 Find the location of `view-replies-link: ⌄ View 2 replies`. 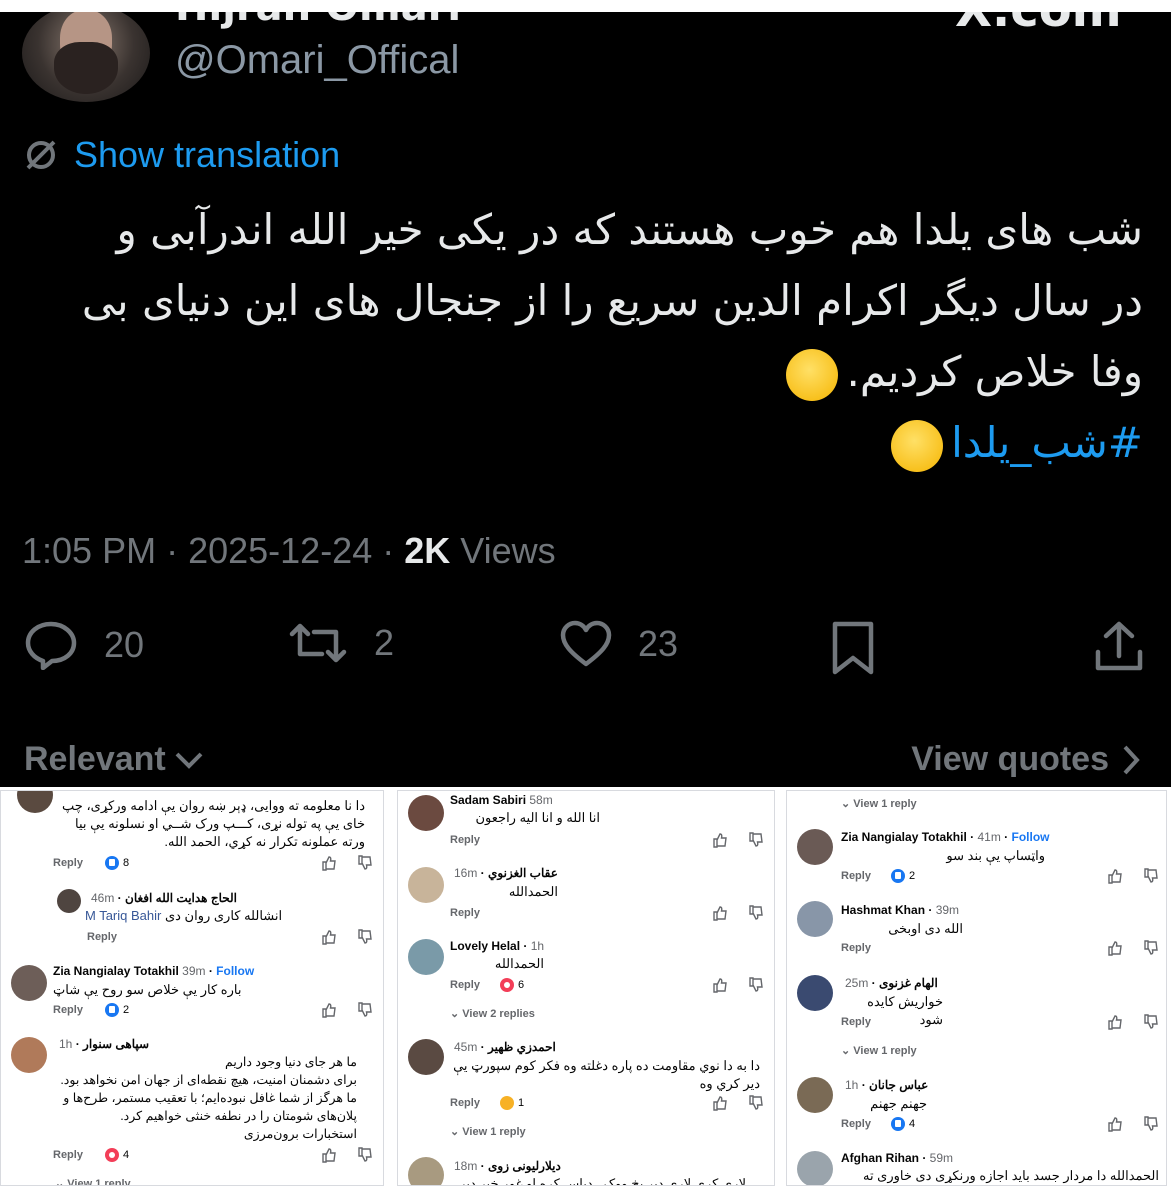

view-replies-link: ⌄ View 2 replies is located at coordinates (492, 1013).